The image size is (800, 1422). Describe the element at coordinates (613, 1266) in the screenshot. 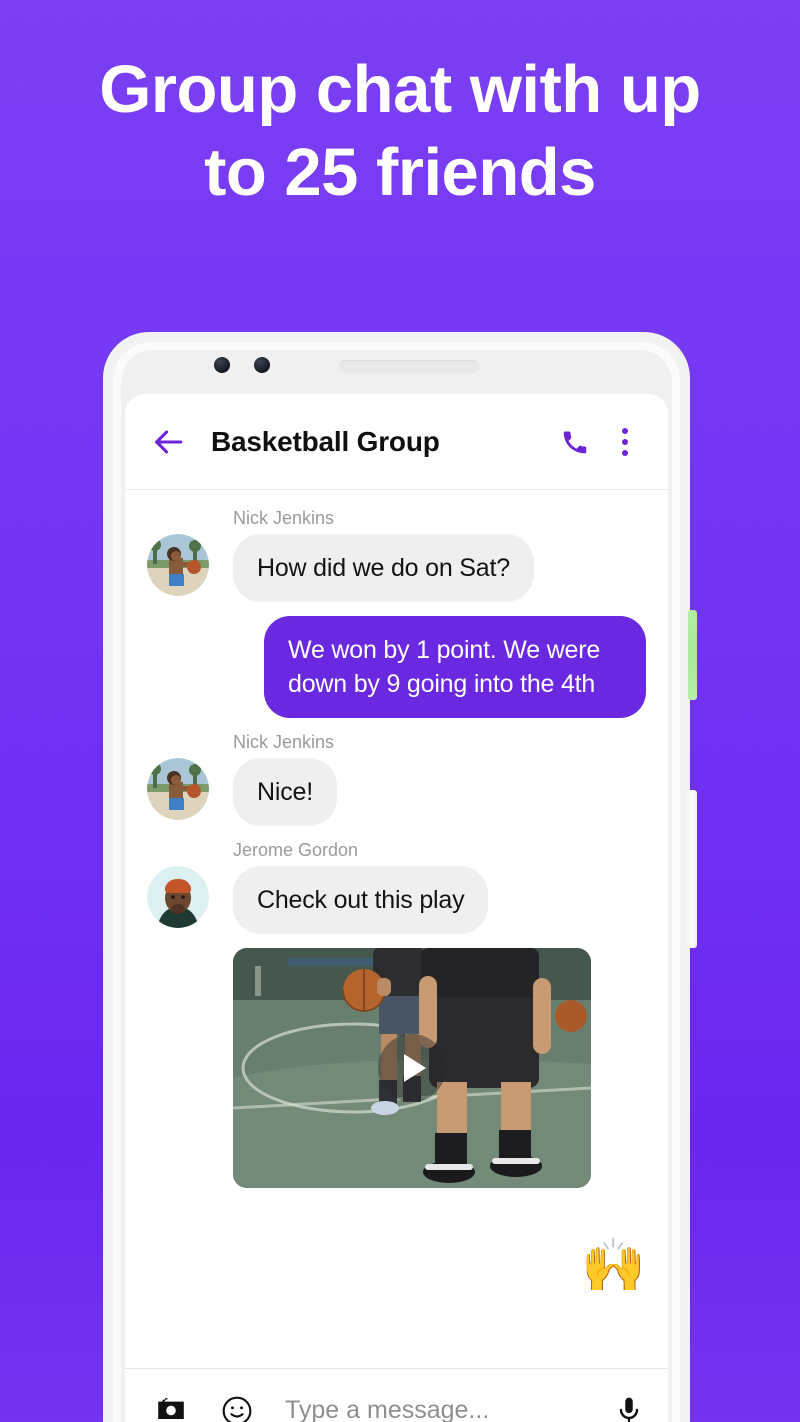

I see `message-reaction: 🙌` at that location.